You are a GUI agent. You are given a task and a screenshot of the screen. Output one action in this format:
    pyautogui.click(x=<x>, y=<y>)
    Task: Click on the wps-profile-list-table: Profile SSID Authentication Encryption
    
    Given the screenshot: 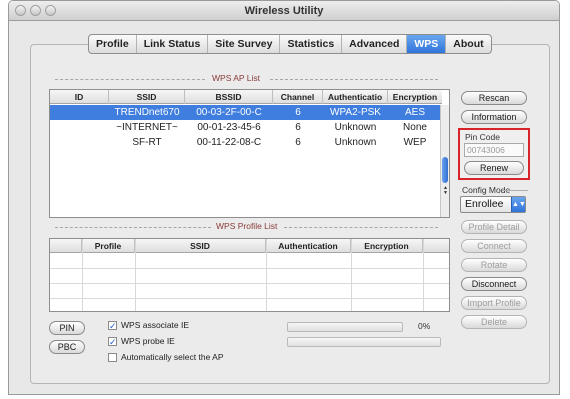 What is the action you would take?
    pyautogui.click(x=249, y=275)
    